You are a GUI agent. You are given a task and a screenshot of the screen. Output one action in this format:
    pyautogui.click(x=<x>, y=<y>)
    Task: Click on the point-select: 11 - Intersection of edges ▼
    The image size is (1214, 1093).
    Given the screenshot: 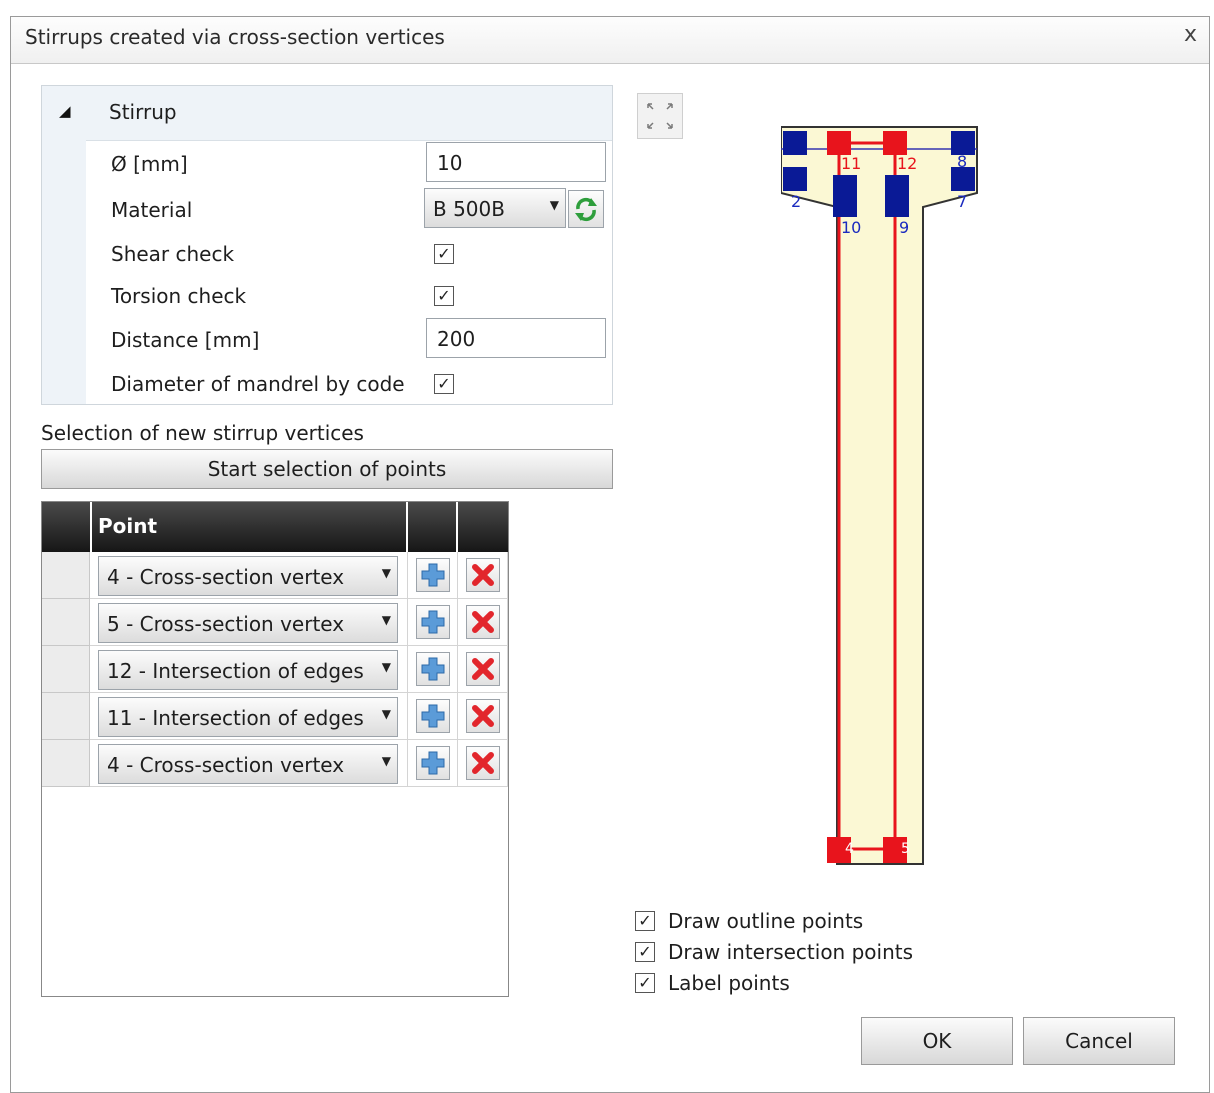 What is the action you would take?
    pyautogui.click(x=248, y=717)
    